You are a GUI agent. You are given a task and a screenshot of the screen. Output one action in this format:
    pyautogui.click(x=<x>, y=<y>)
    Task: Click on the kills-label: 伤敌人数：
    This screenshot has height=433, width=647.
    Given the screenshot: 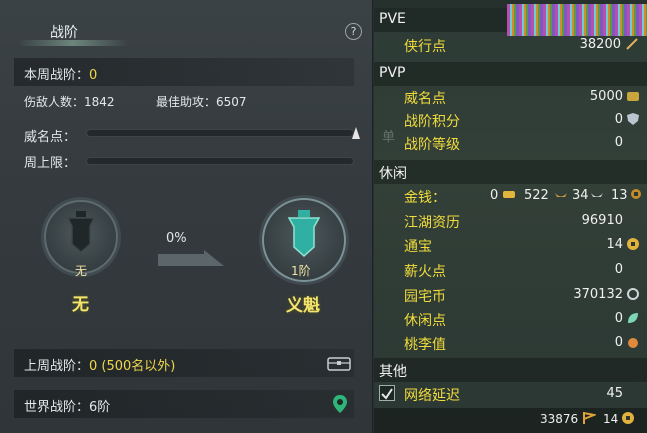 What is the action you would take?
    pyautogui.click(x=54, y=102)
    